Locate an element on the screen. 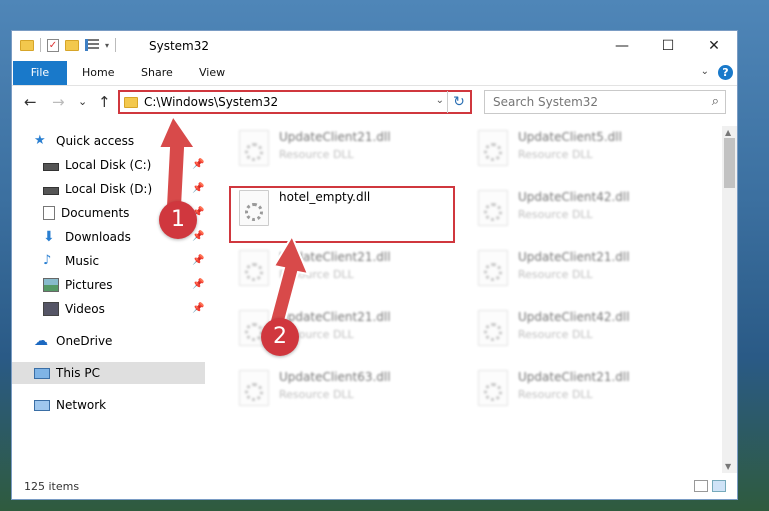 The height and width of the screenshot is (511, 769). sidebar-item-videos: Videos is located at coordinates (74, 309).